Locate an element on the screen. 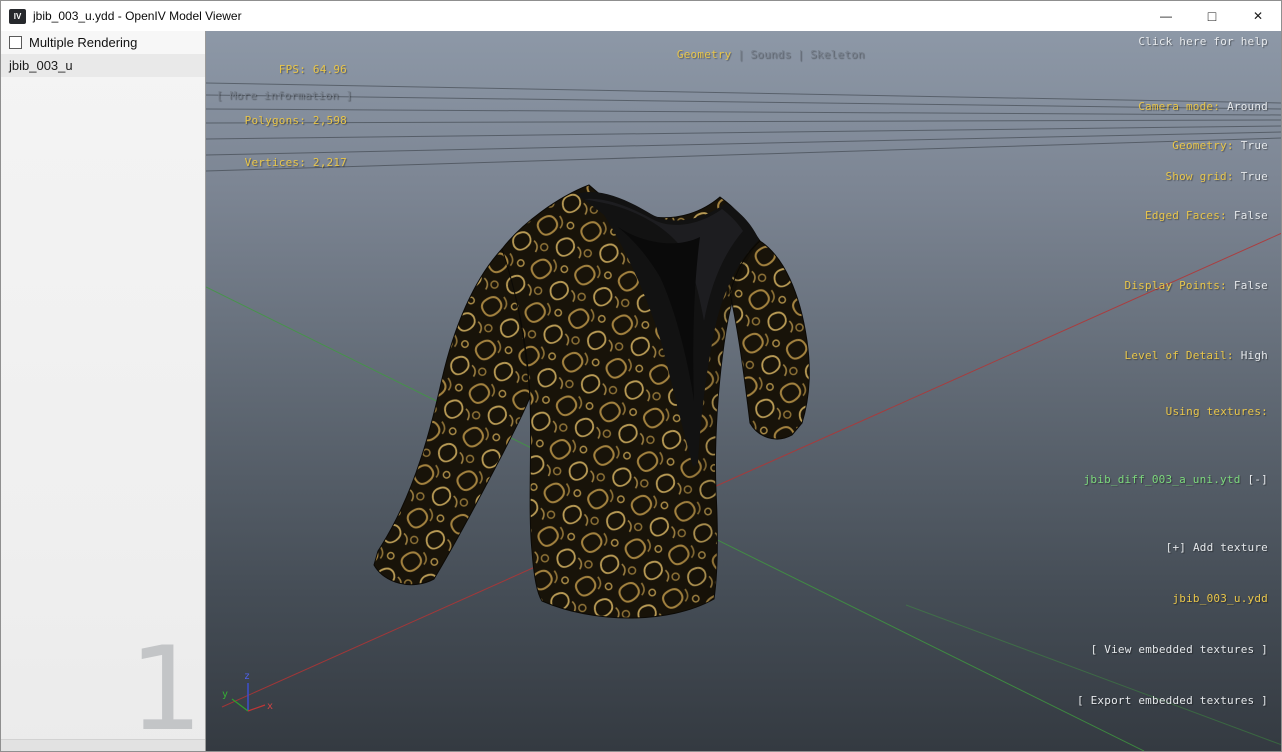 The height and width of the screenshot is (752, 1282). geometry-flag-row: Geometry: True is located at coordinates (1162, 146).